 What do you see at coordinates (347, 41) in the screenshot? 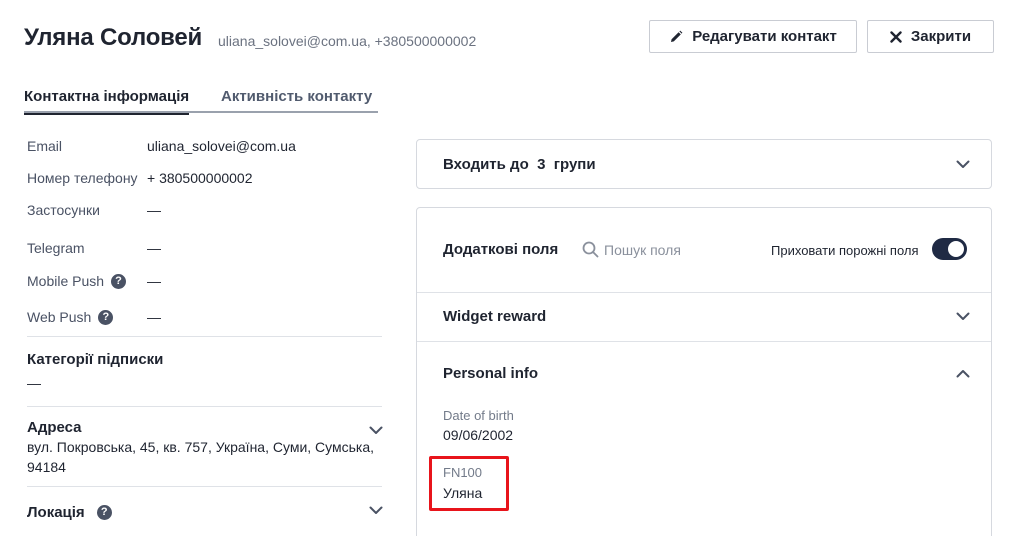
I see `contact-subtitle: uliana_solovei@com.ua, +380500000002` at bounding box center [347, 41].